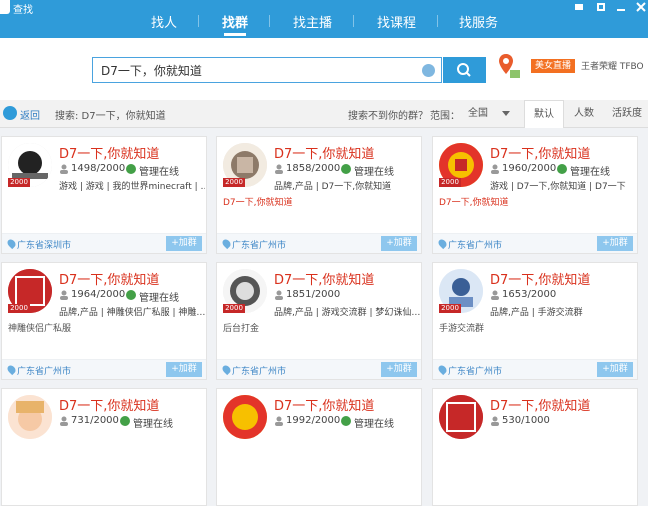  What do you see at coordinates (641, 7) in the screenshot?
I see `close-icon` at bounding box center [641, 7].